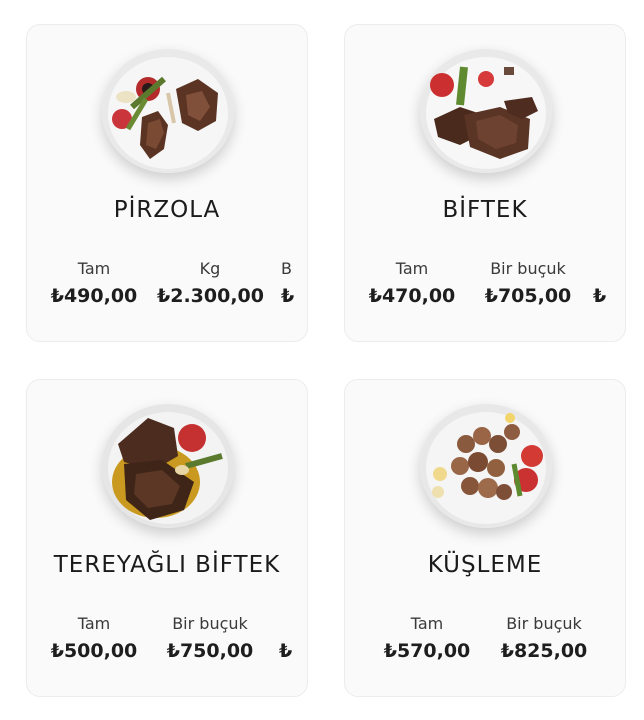 The height and width of the screenshot is (720, 644). I want to click on price-option: Bir buçuk ₺705,00, so click(528, 284).